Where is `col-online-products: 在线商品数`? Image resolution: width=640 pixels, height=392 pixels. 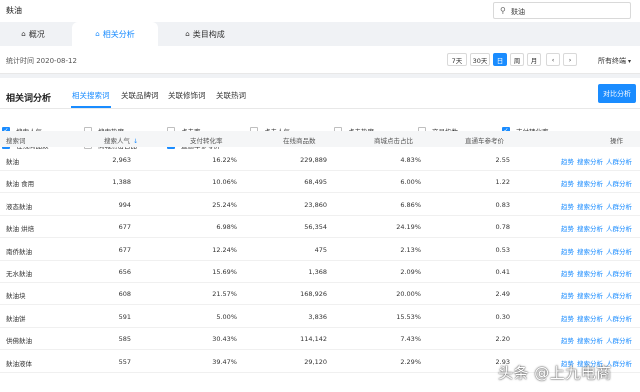 col-online-products: 在线商品数 is located at coordinates (299, 141).